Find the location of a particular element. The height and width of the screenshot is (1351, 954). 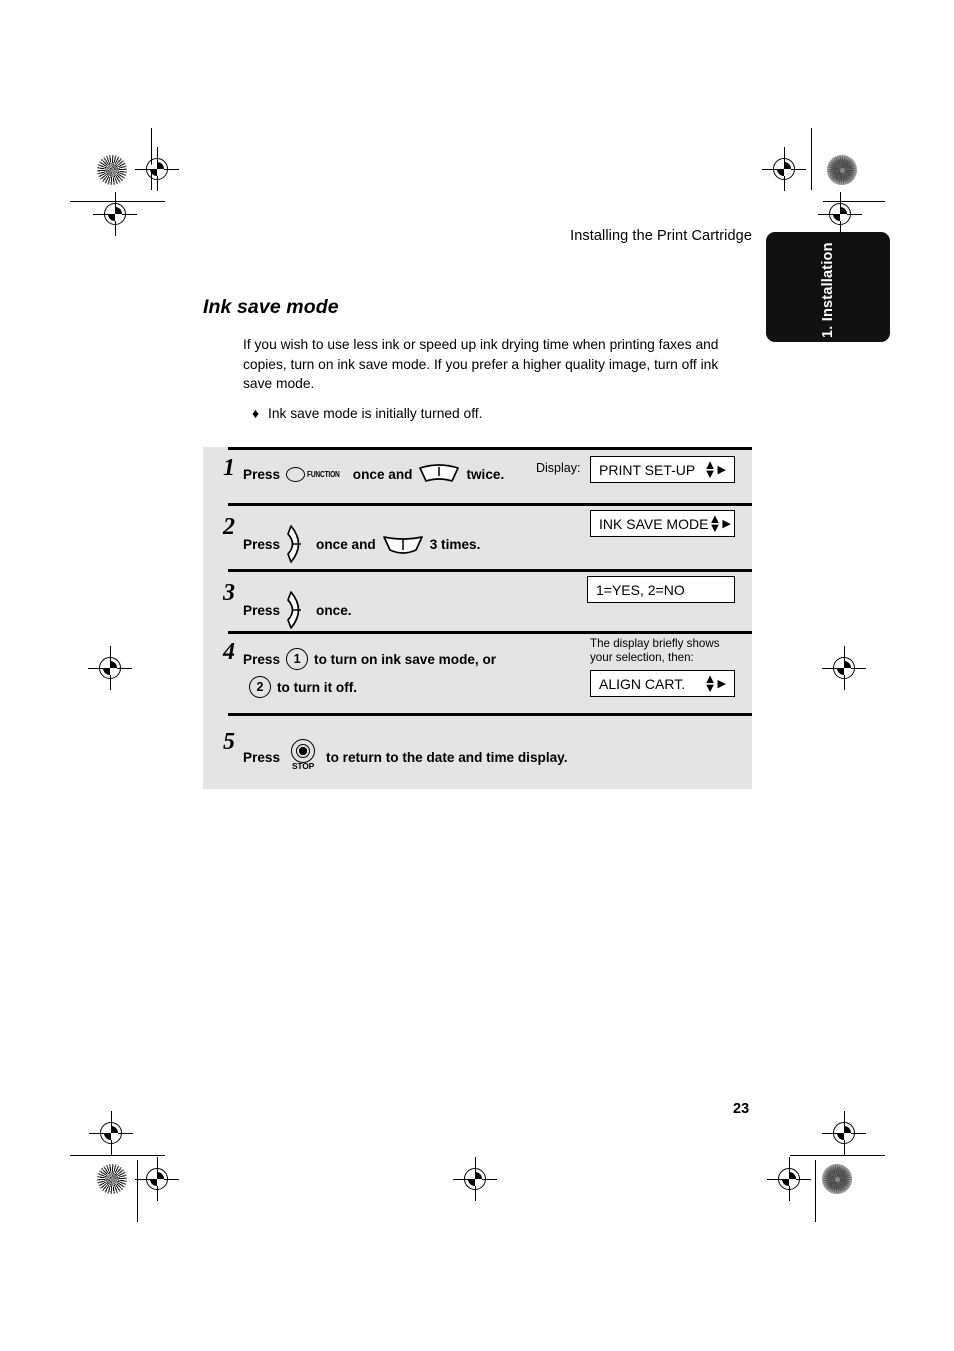

lcd-display-step-3: 1=YES, 2=NO is located at coordinates (661, 589).